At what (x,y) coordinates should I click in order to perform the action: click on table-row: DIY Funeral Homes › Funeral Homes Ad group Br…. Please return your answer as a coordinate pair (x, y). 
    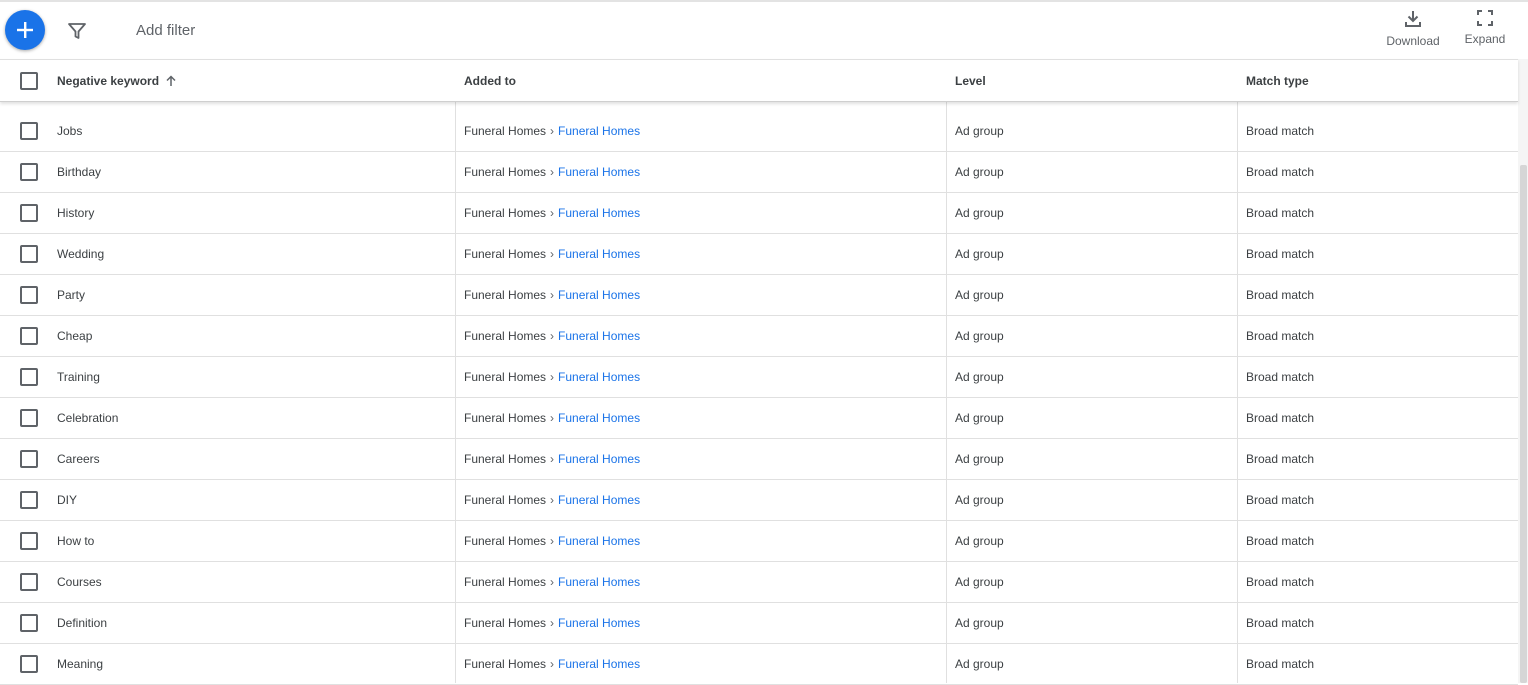
    Looking at the image, I should click on (759, 500).